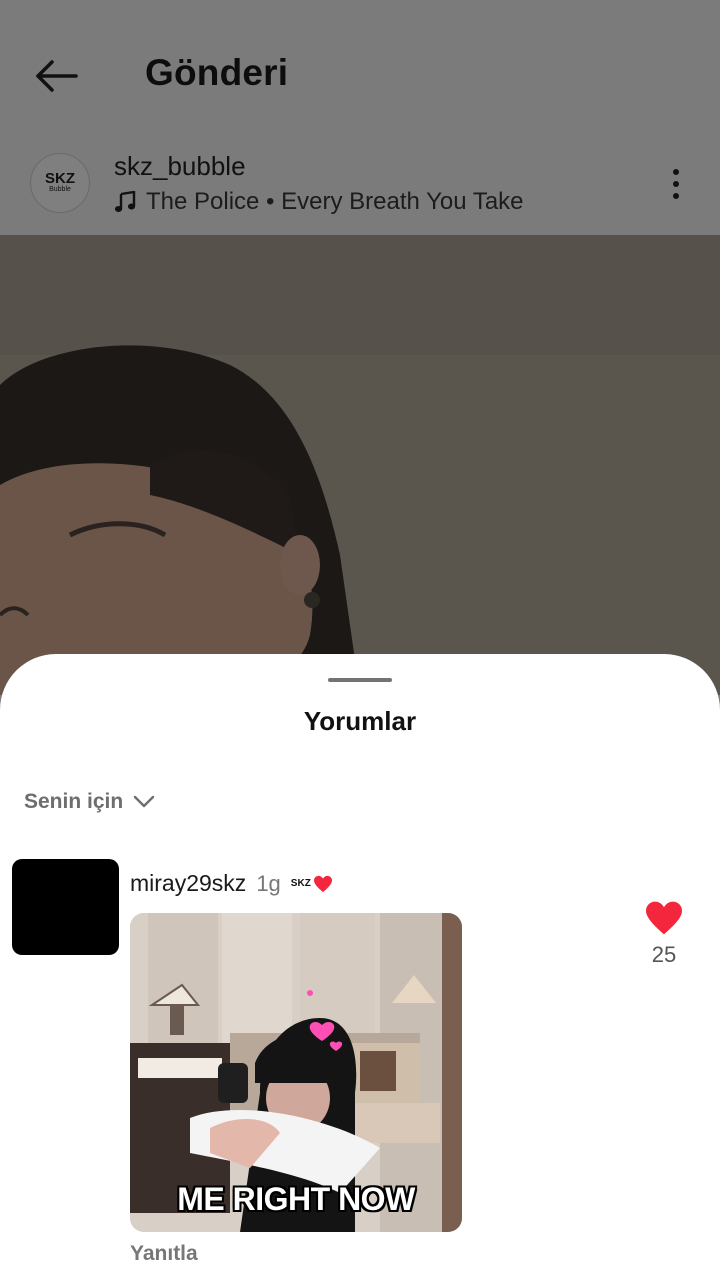 Image resolution: width=720 pixels, height=1262 pixels. I want to click on music-attribution: The Police • Every Breath You Take, so click(319, 202).